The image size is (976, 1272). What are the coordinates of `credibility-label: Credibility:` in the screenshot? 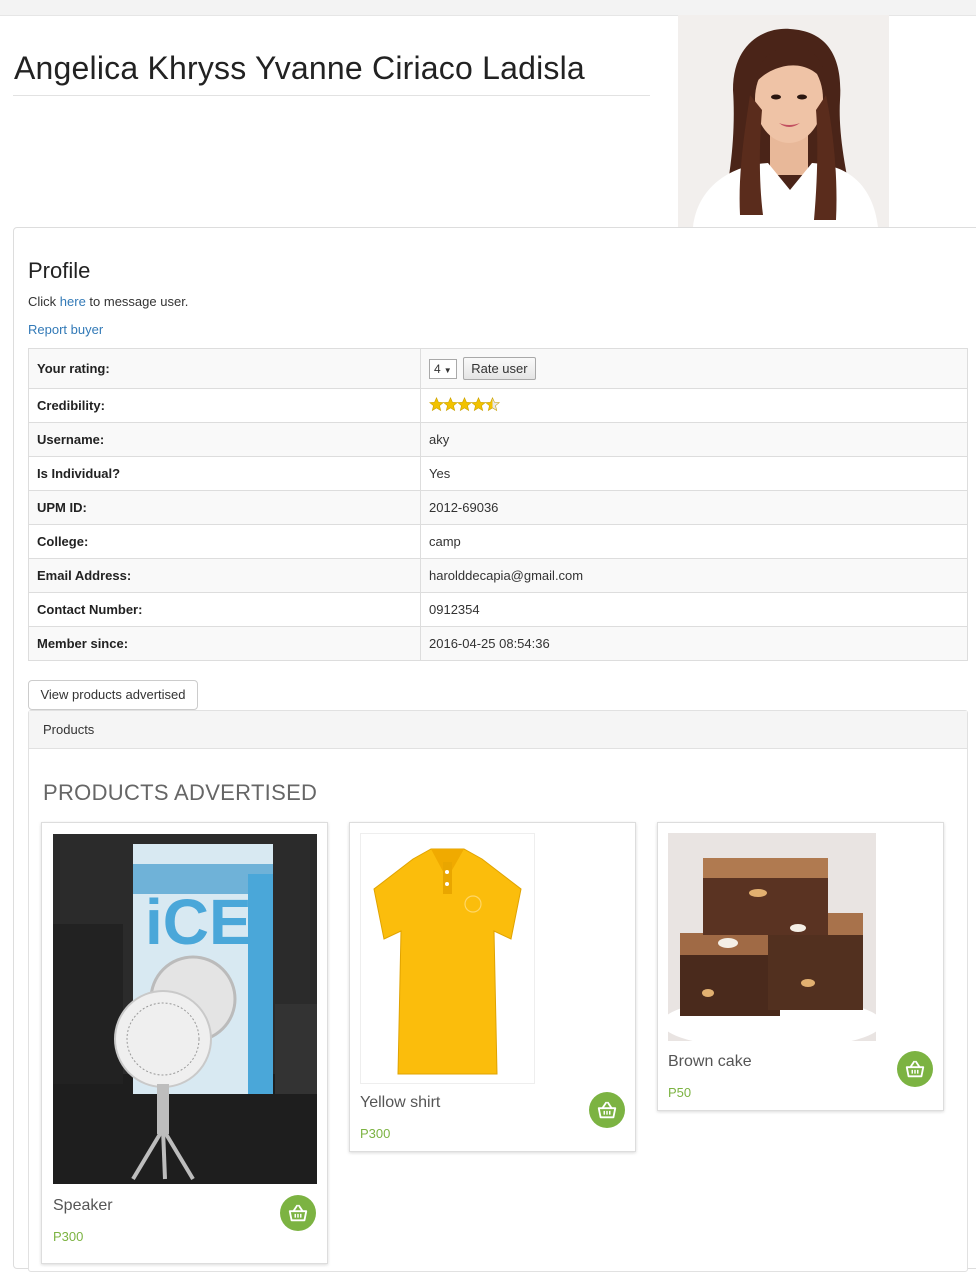 It's located at (224, 405).